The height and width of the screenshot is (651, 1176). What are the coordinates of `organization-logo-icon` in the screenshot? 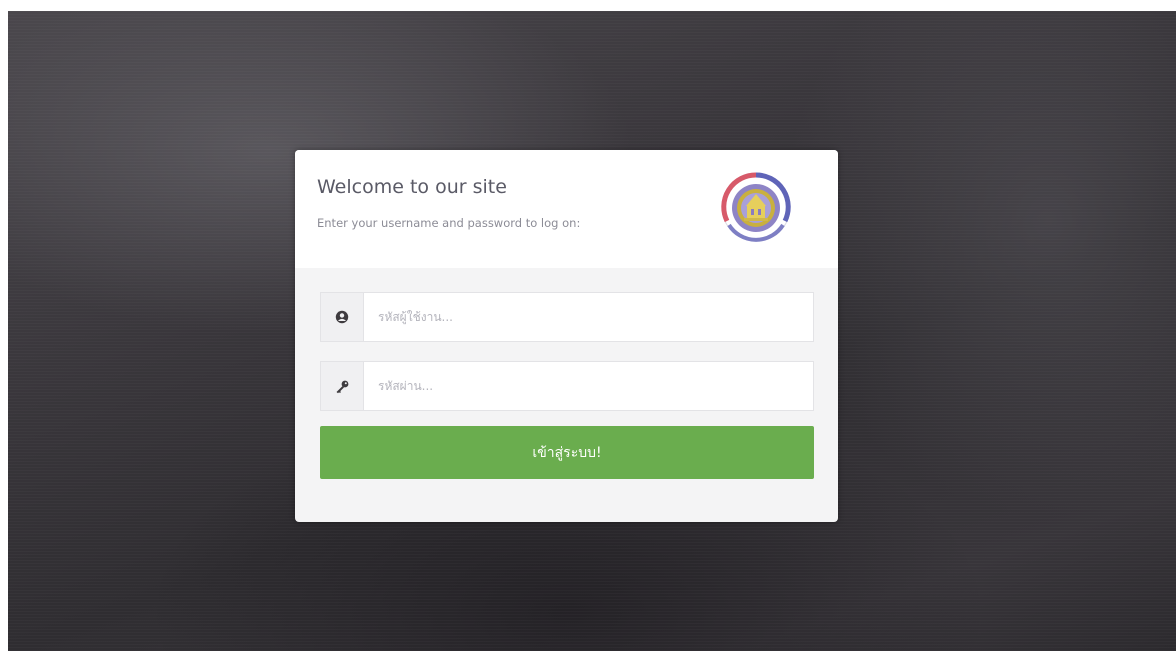 It's located at (756, 207).